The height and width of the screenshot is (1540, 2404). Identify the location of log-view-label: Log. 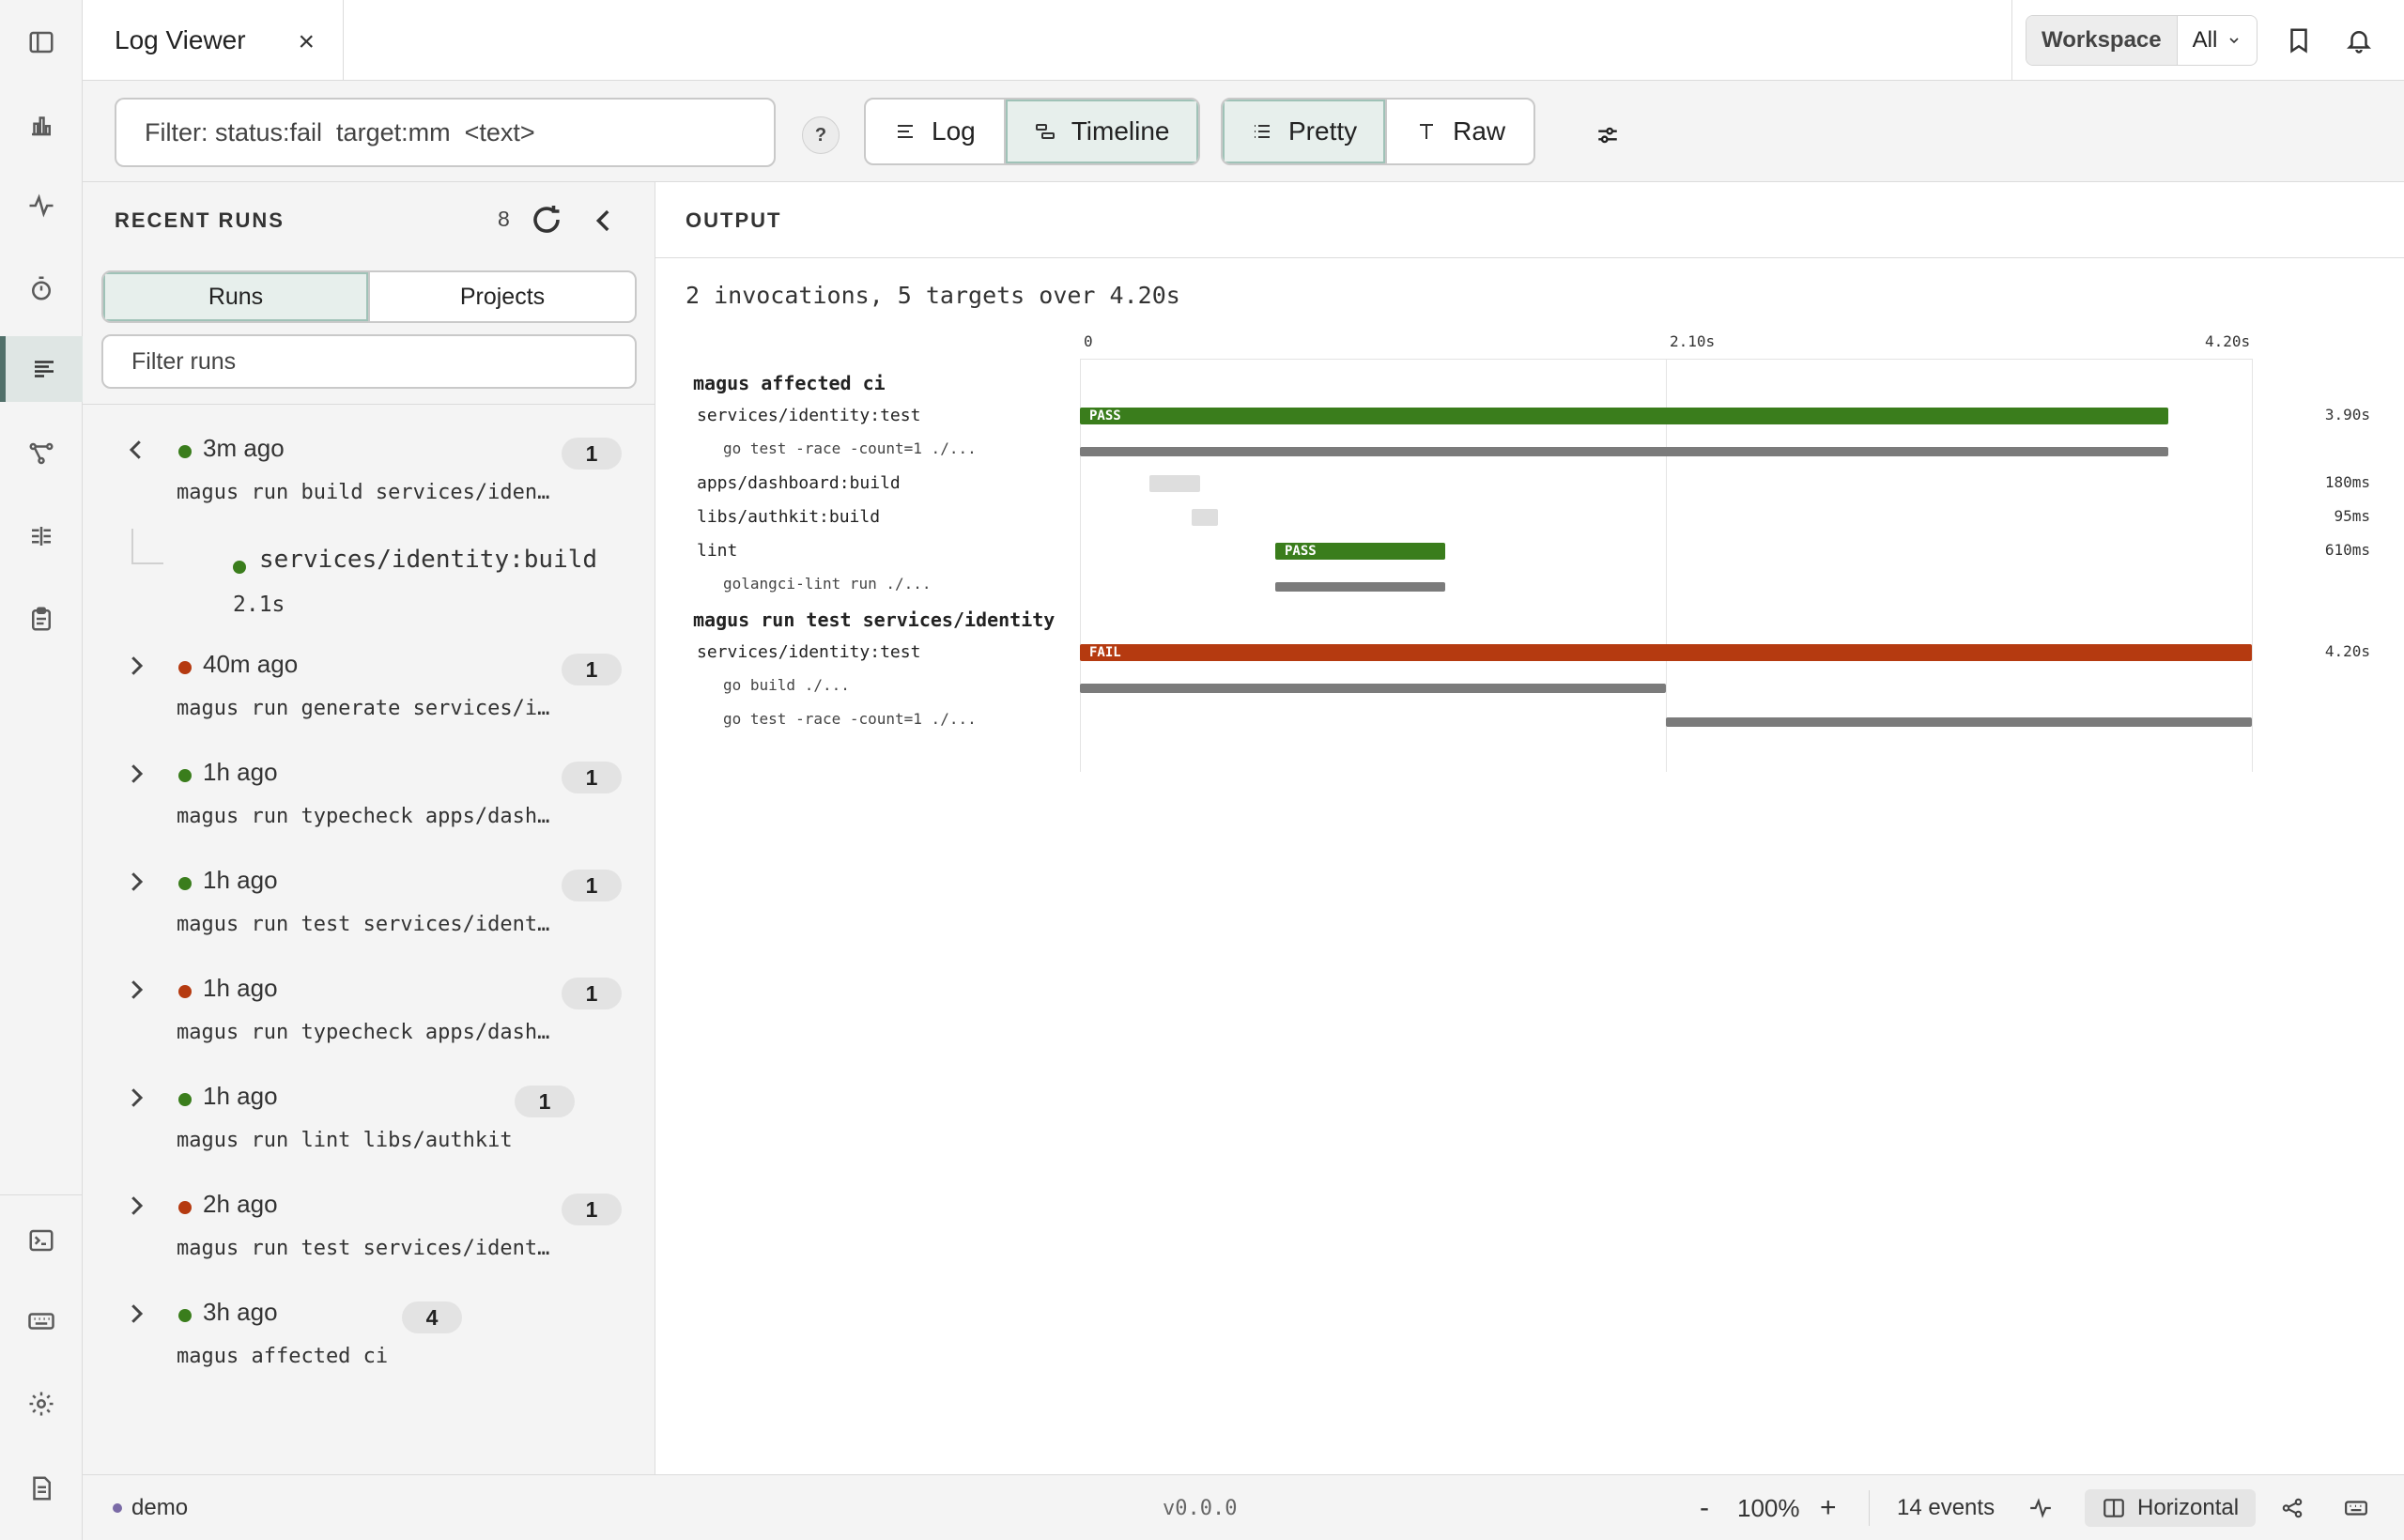
(954, 131).